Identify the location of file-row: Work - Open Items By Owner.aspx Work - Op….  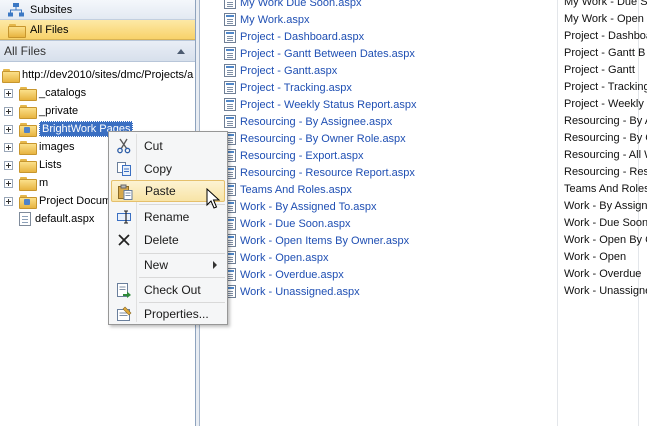
(423, 241).